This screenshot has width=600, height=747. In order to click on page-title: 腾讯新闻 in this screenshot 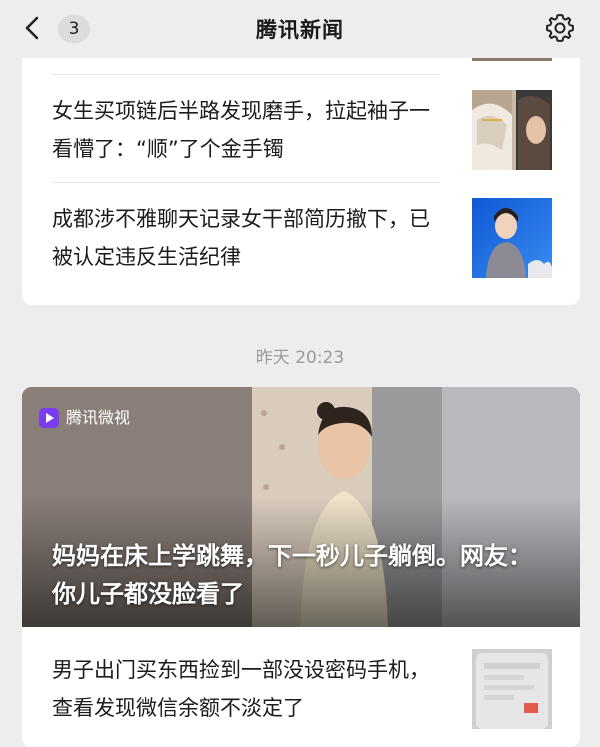, I will do `click(300, 30)`.